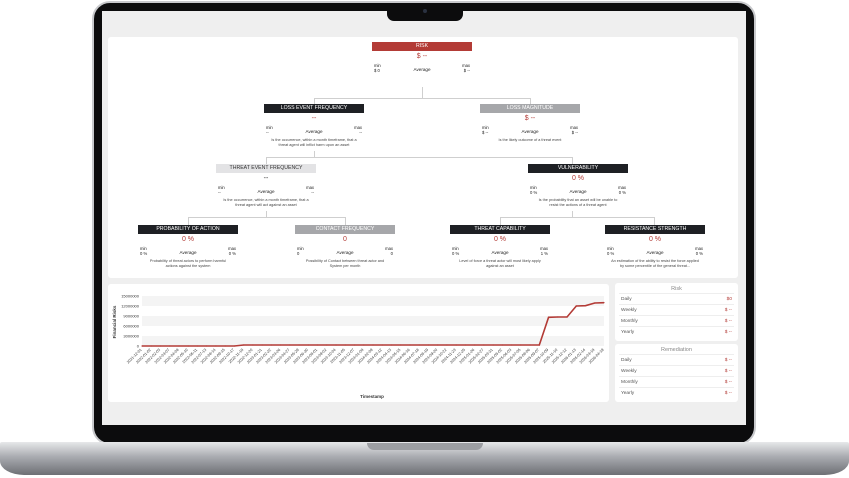 The image size is (849, 478). I want to click on cf-node-value: 0, so click(345, 239).